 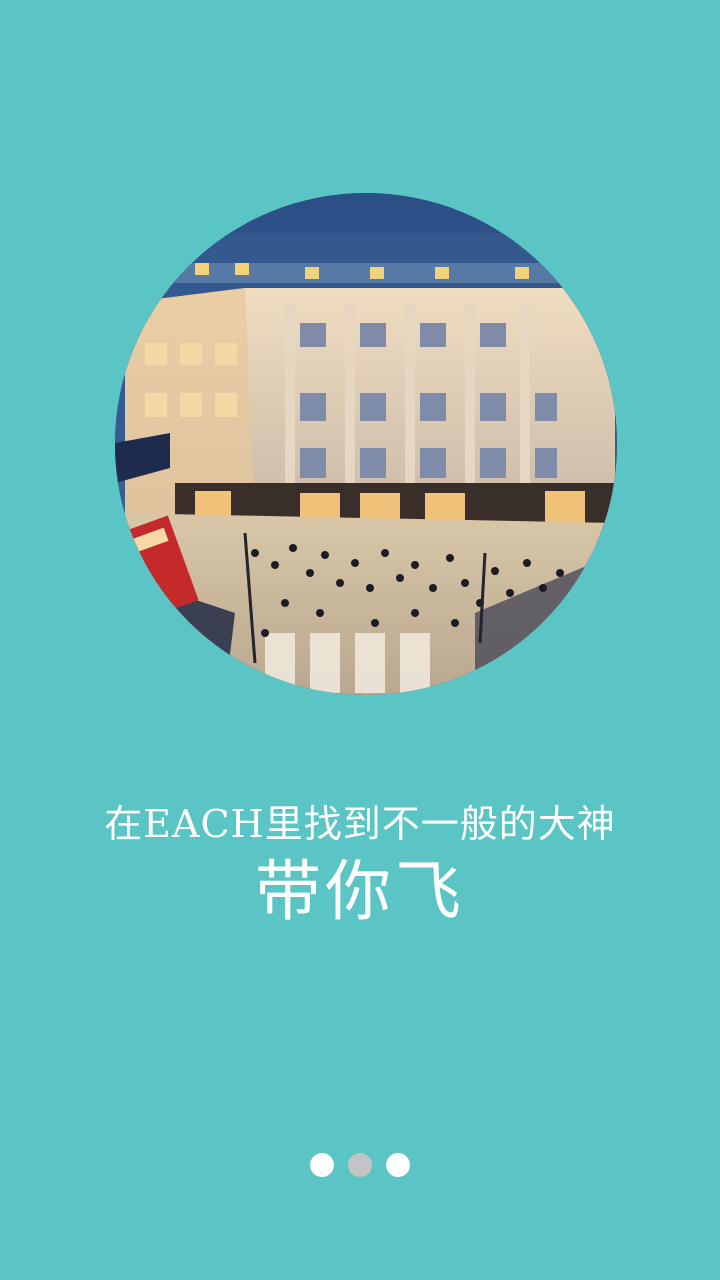 What do you see at coordinates (360, 891) in the screenshot?
I see `tagline-secondary: 带你飞` at bounding box center [360, 891].